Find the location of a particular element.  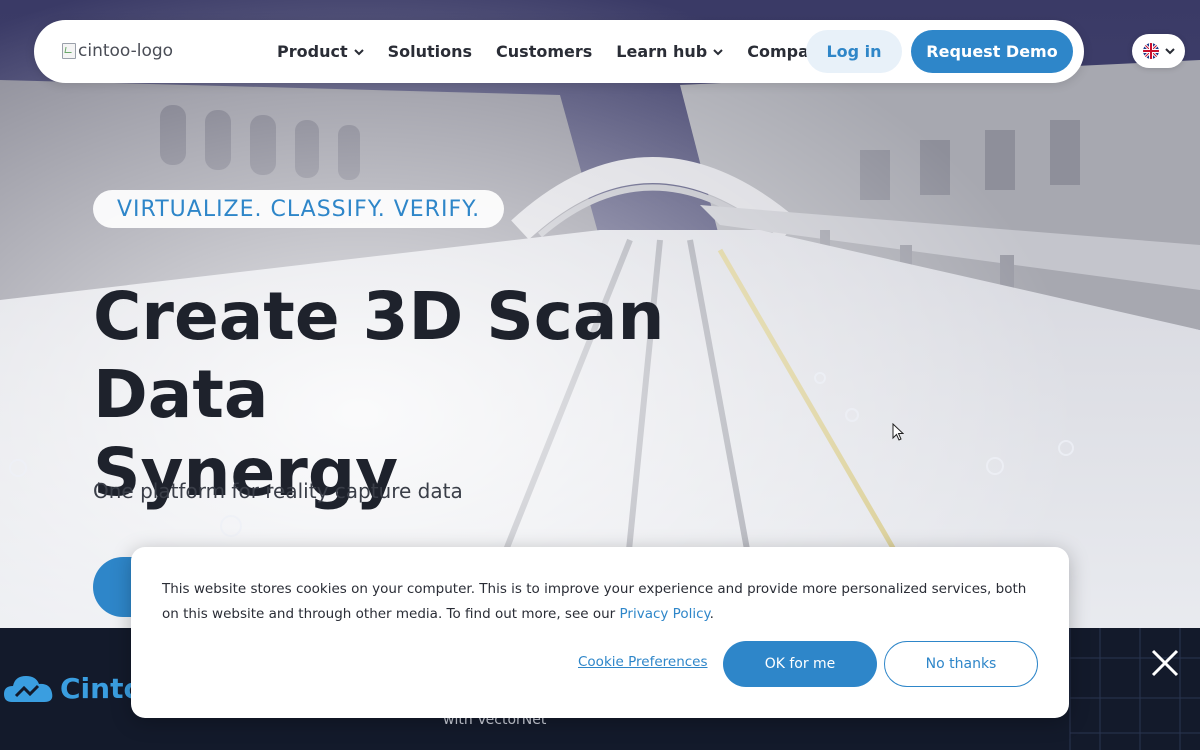

language-selector is located at coordinates (1158, 51).